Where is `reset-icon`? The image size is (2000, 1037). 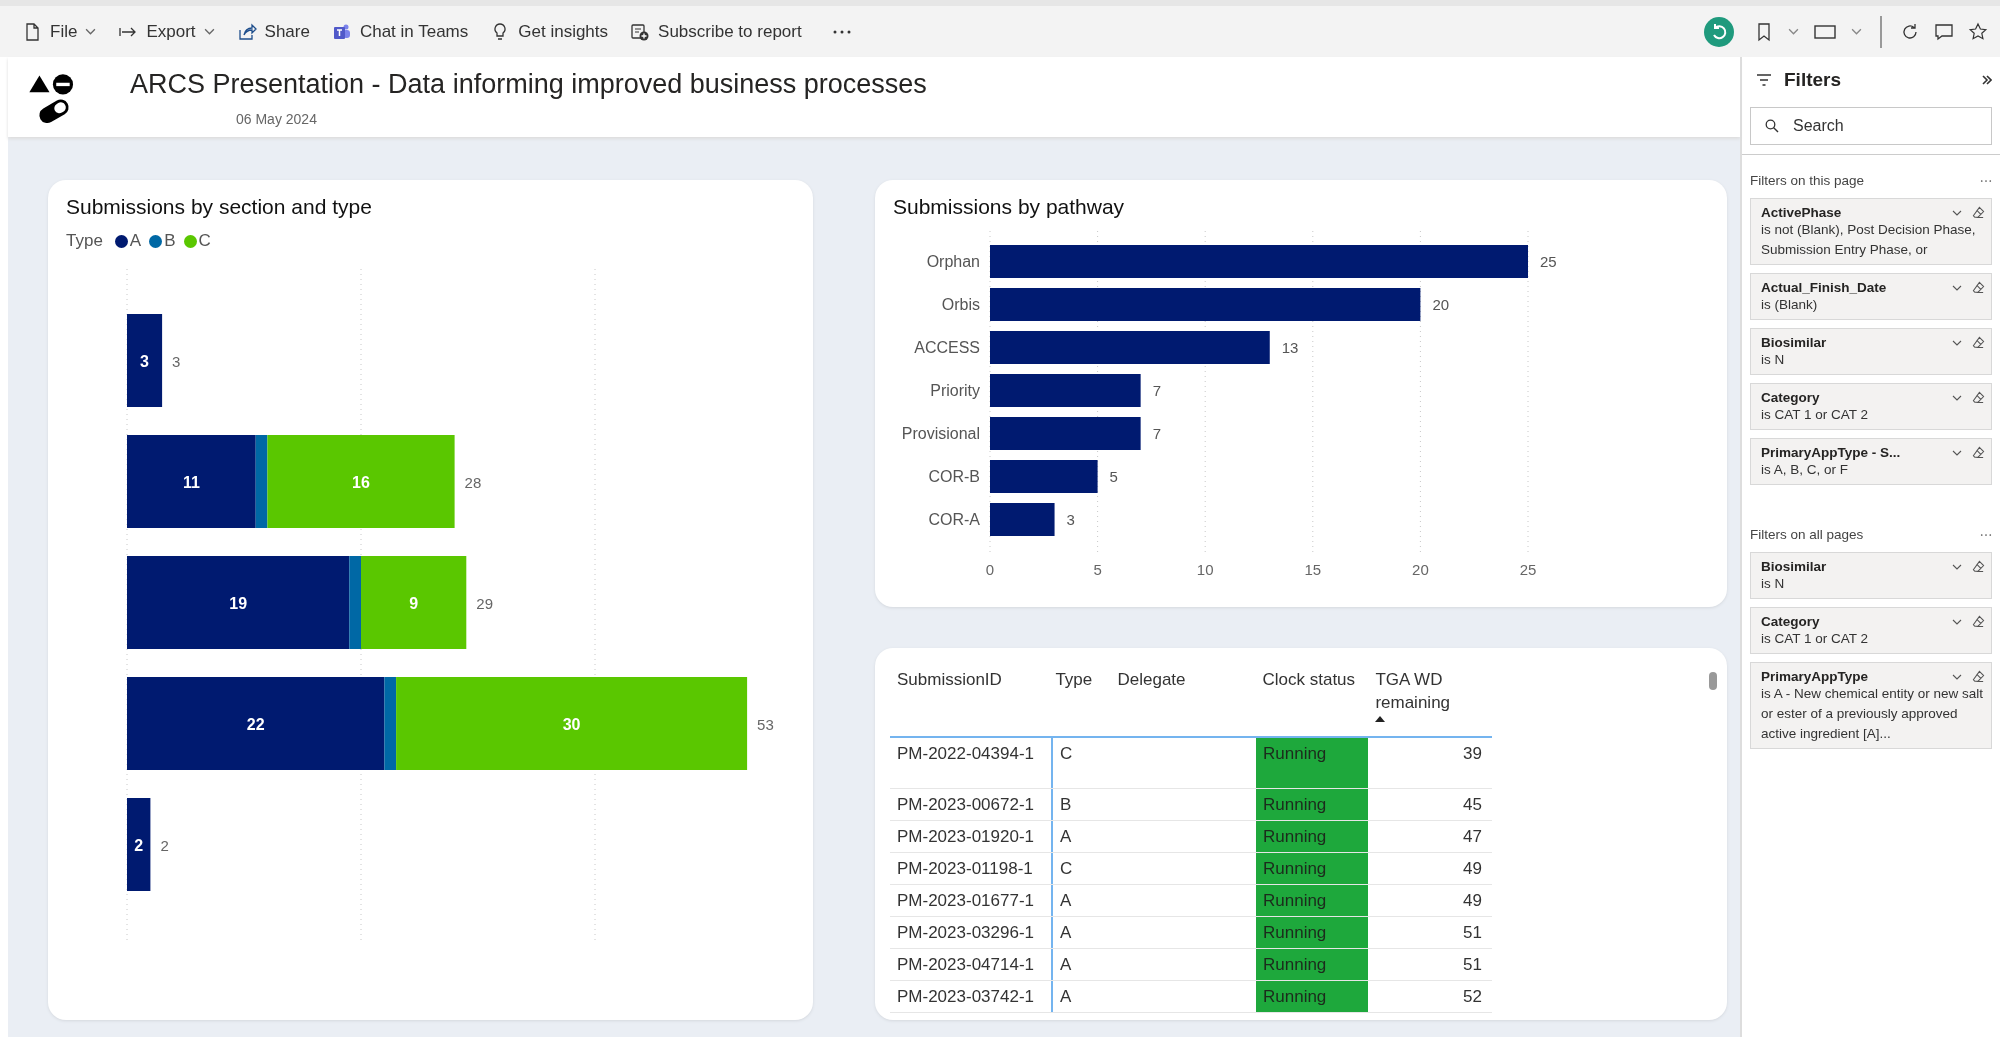 reset-icon is located at coordinates (1719, 31).